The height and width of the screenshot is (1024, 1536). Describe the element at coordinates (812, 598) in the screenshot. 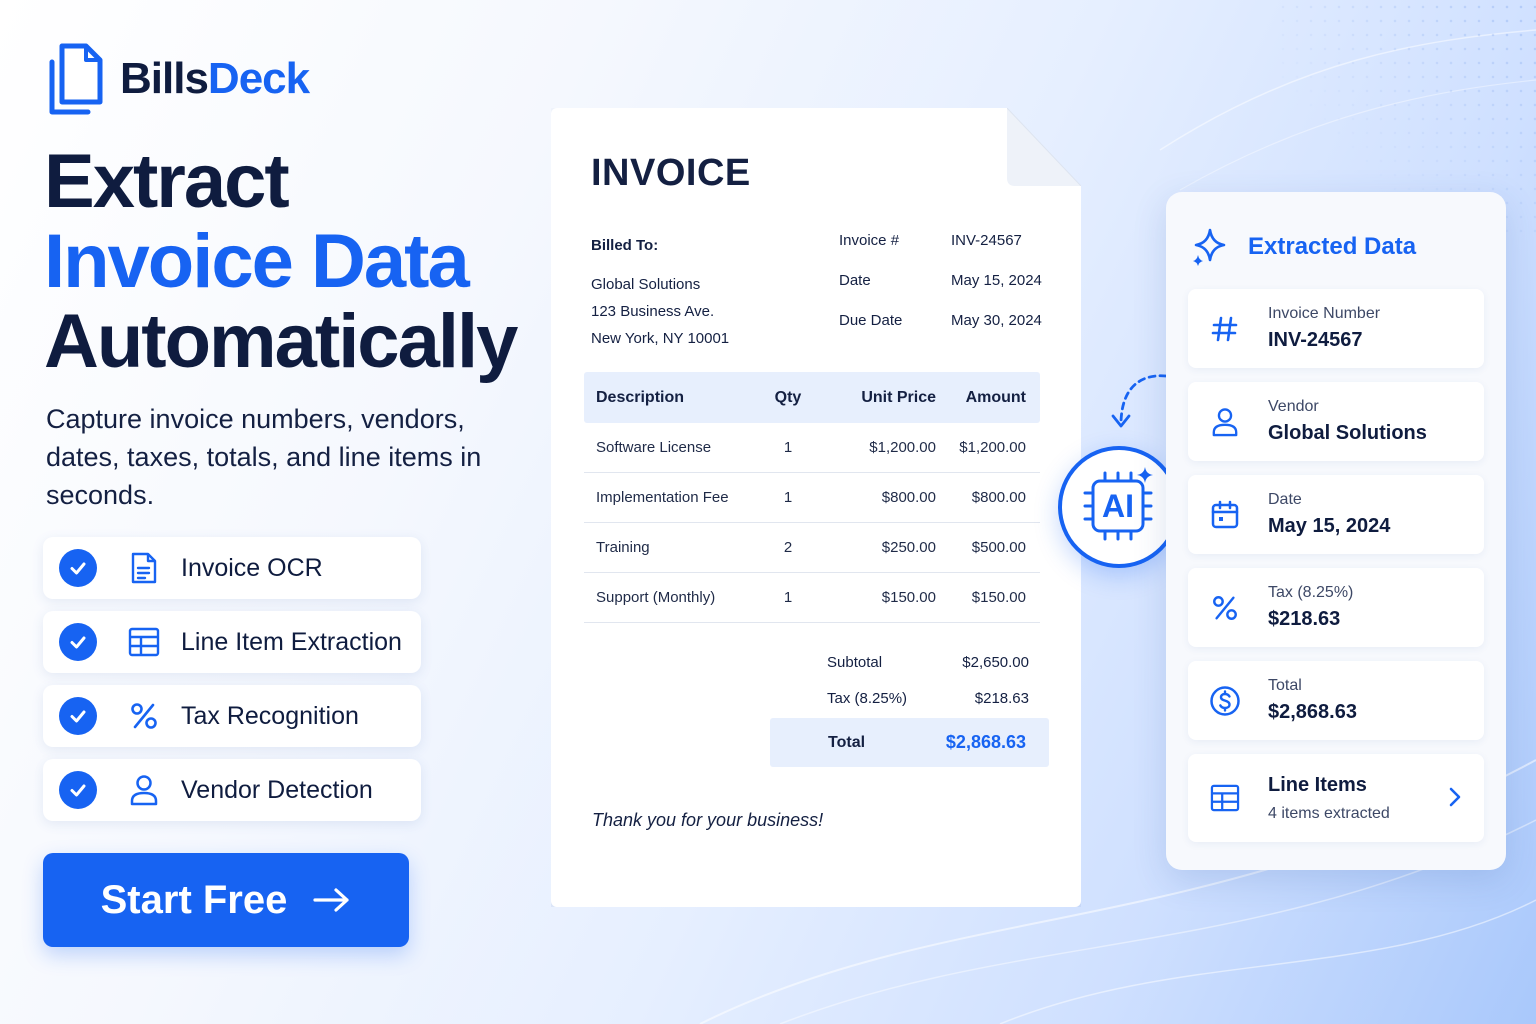

I see `table-row: Support (Monthly) 1 $150.00 $150.00` at that location.